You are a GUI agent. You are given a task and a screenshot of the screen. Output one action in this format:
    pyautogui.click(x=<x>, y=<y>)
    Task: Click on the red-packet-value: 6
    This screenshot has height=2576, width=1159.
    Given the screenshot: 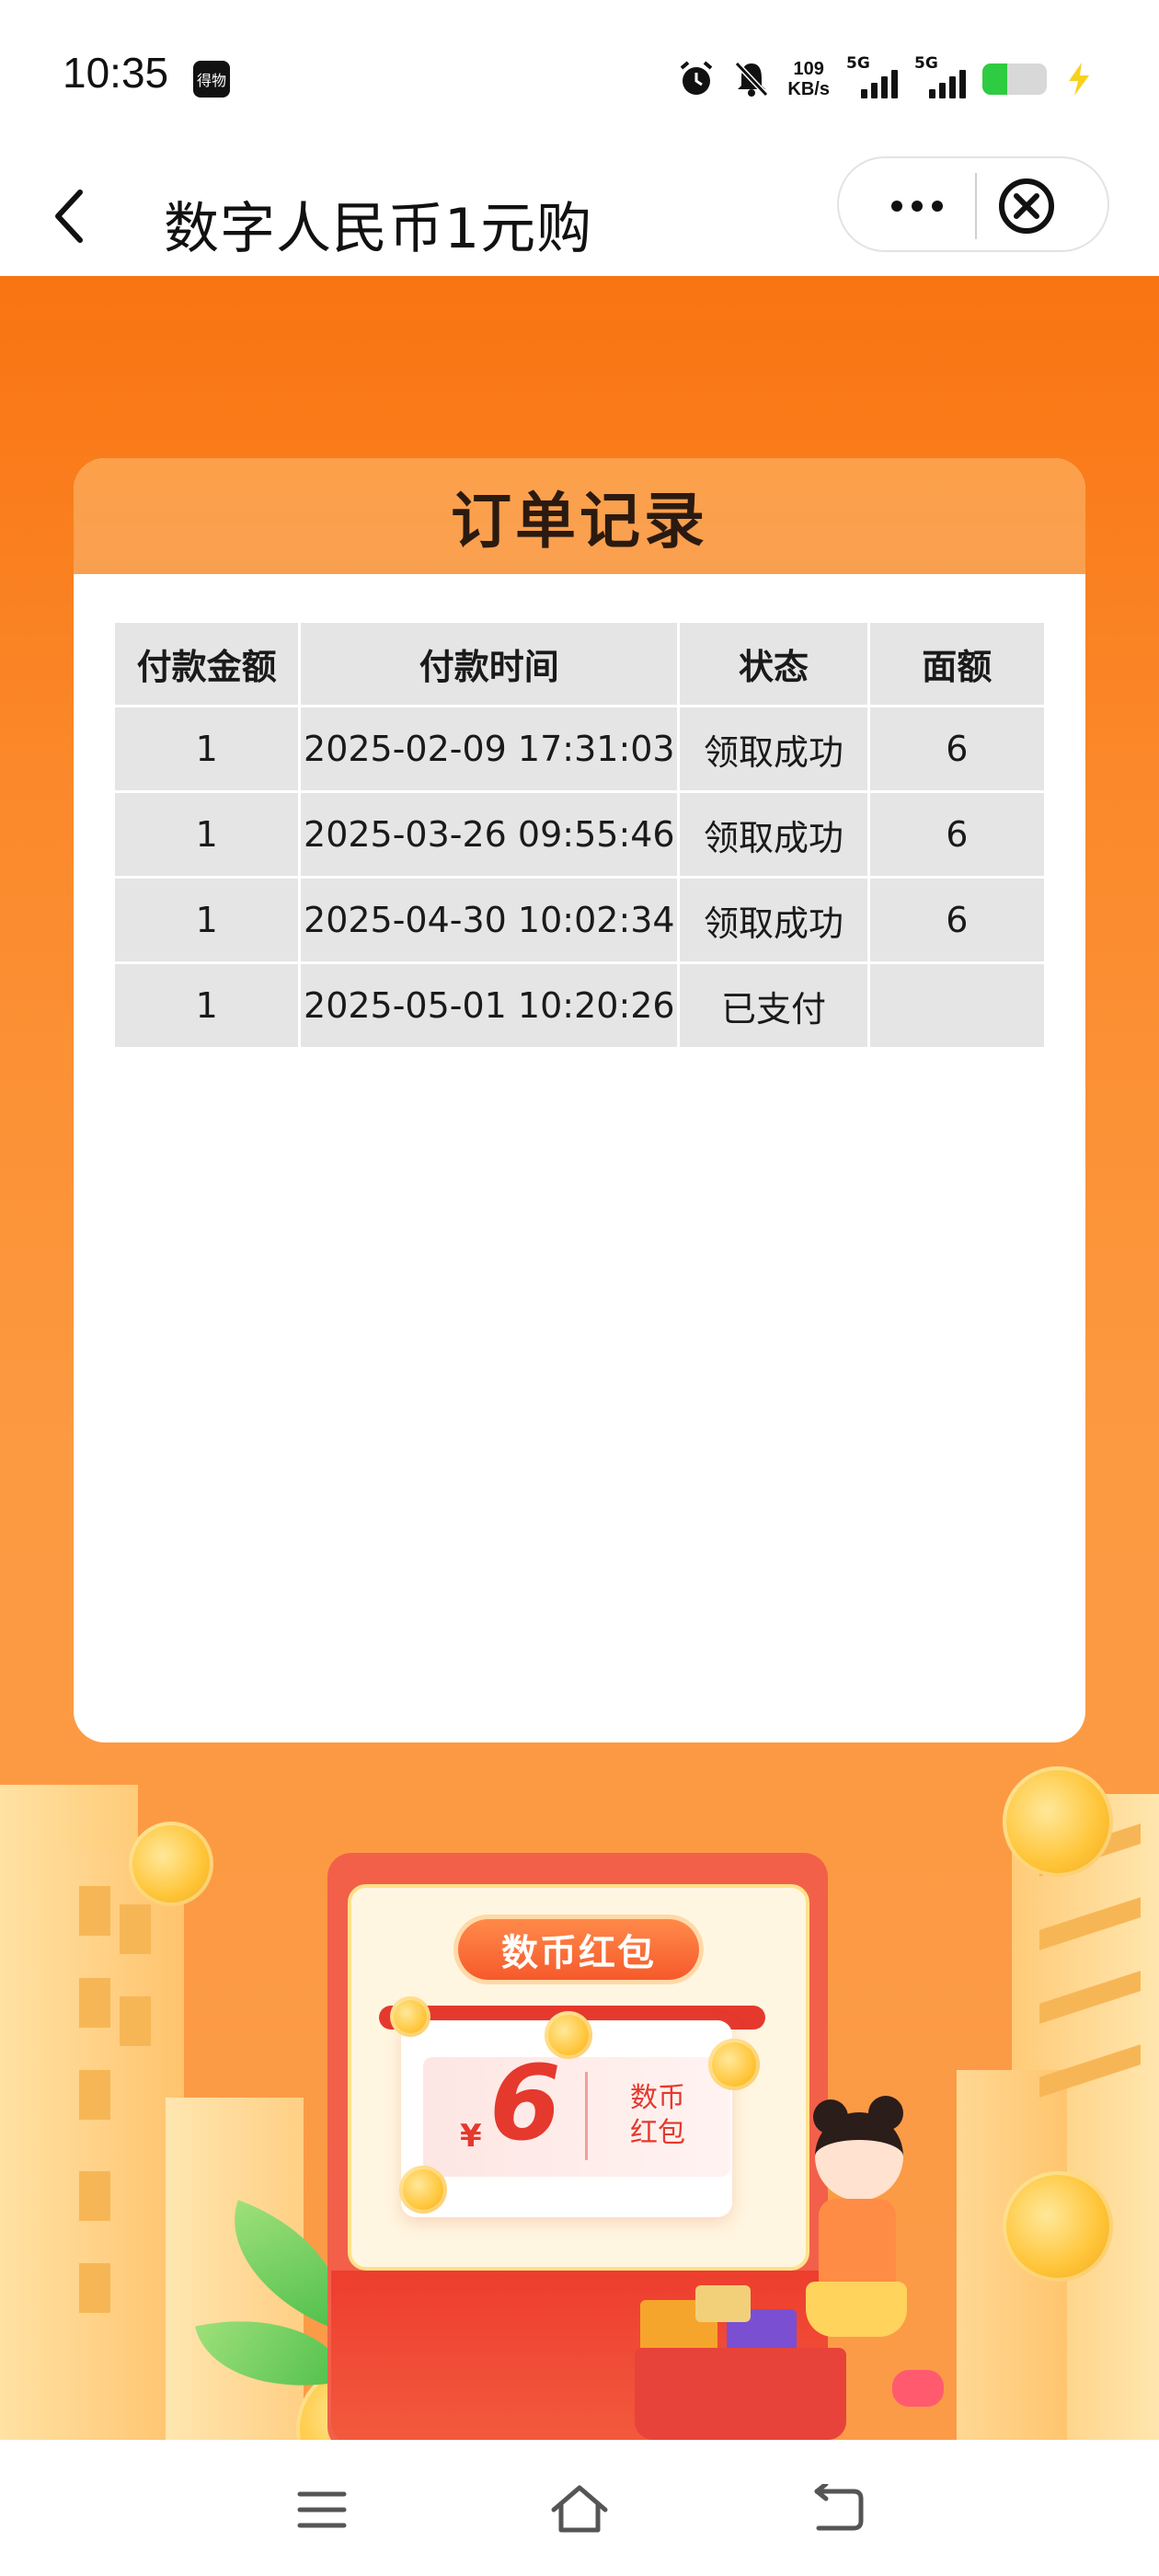 What is the action you would take?
    pyautogui.click(x=525, y=2104)
    